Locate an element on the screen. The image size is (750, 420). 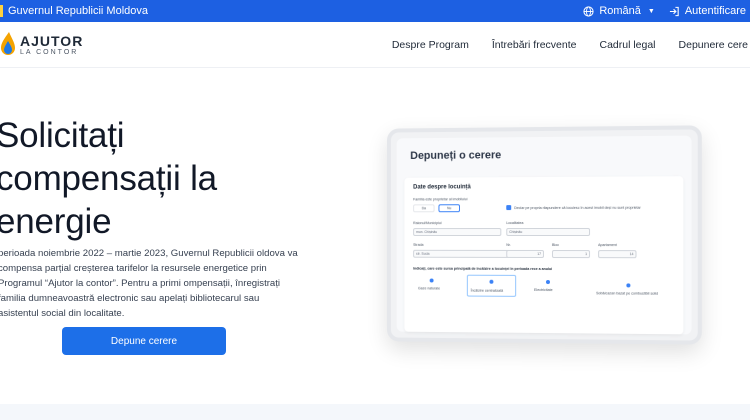
electric-radio is located at coordinates (547, 282).